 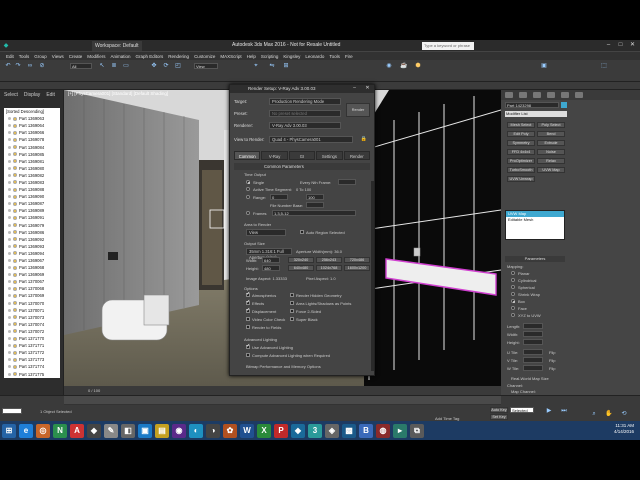 I want to click on stack-item-mesh: Editable Mesh, so click(x=535, y=220).